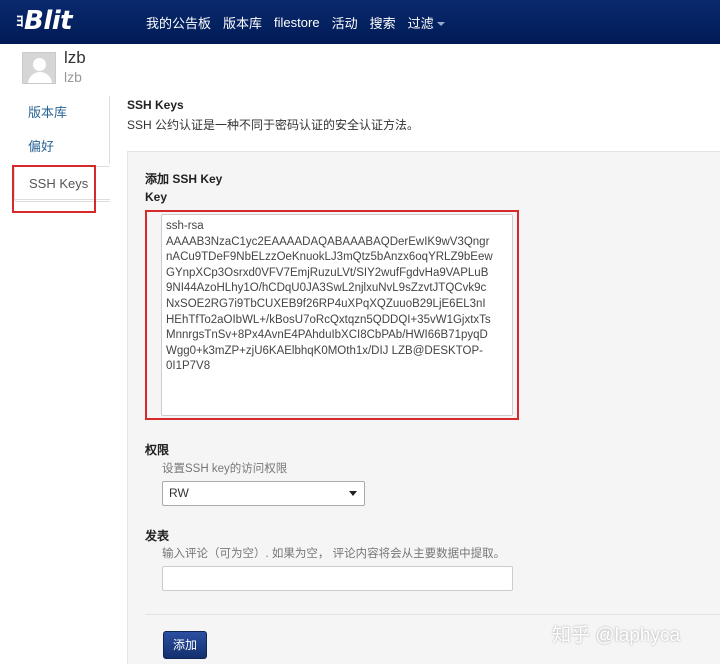  Describe the element at coordinates (242, 22) in the screenshot. I see `nav-item-repositories: 版本库` at that location.